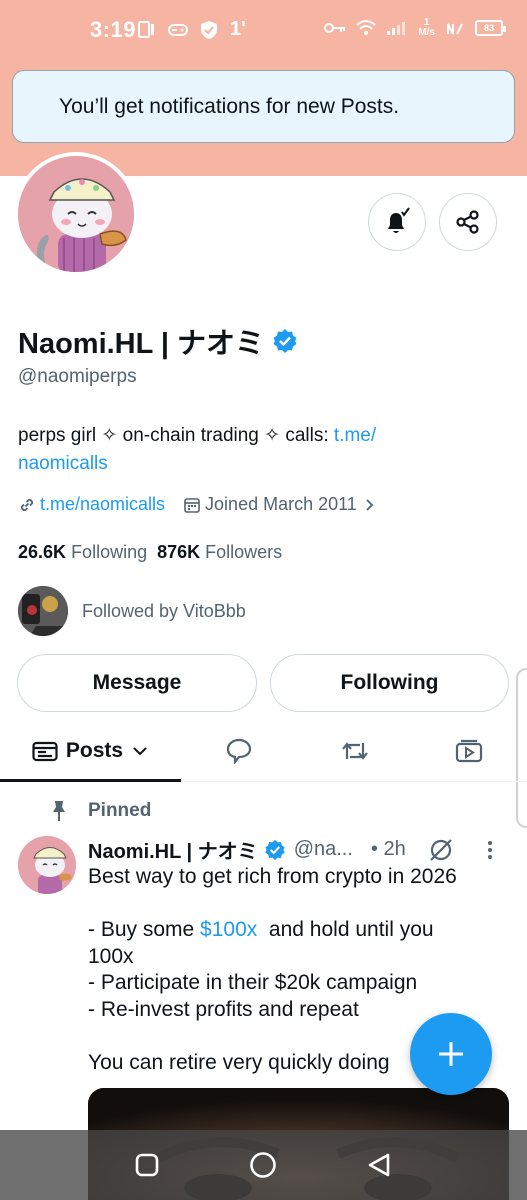 The image size is (527, 1200). I want to click on key-icon, so click(335, 28).